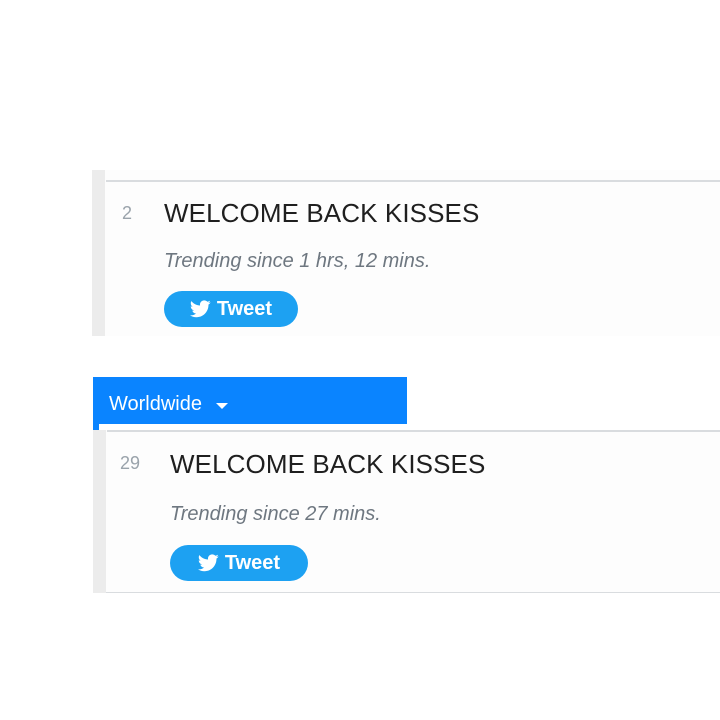 The image size is (720, 720). Describe the element at coordinates (297, 261) in the screenshot. I see `trend-since: Trending since 1 hrs, 12 mins.` at that location.